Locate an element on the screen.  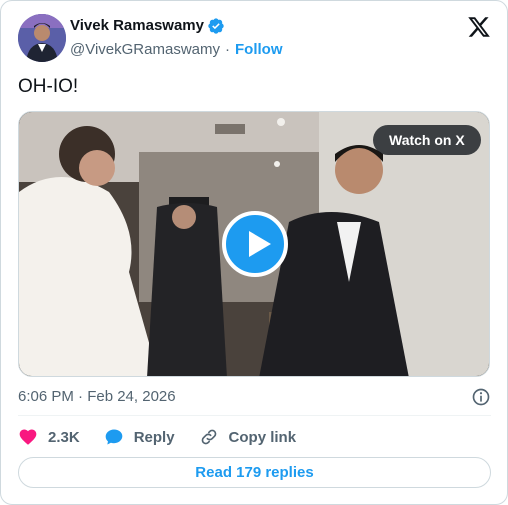
watch-on-x-button: Watch on X is located at coordinates (427, 140).